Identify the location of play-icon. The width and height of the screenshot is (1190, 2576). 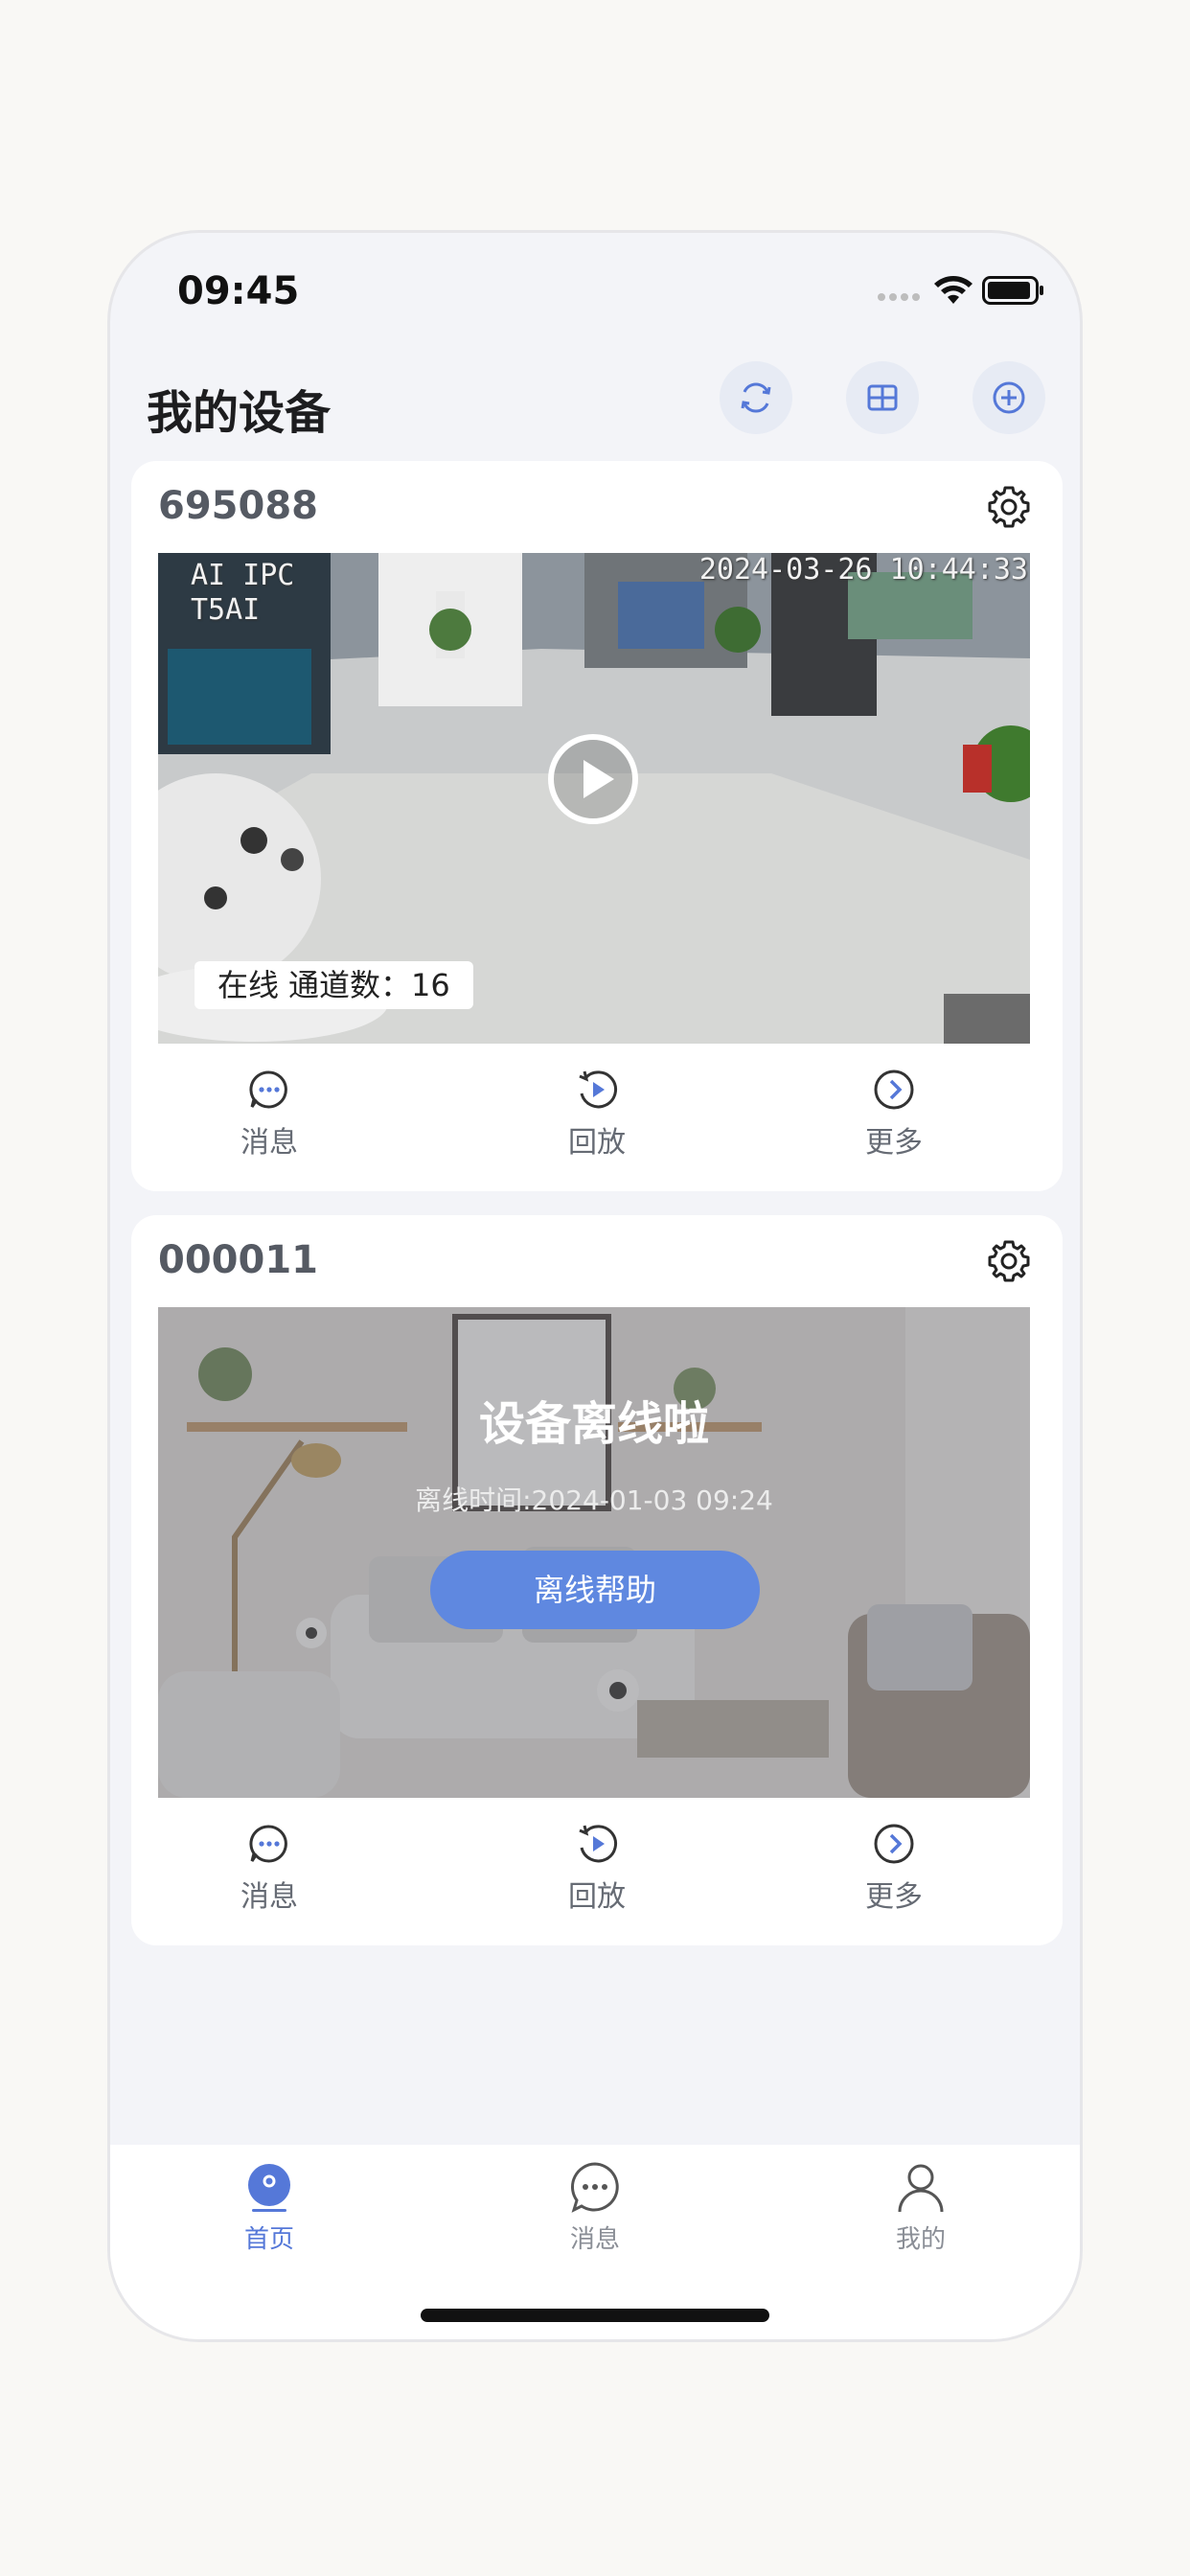
(593, 779).